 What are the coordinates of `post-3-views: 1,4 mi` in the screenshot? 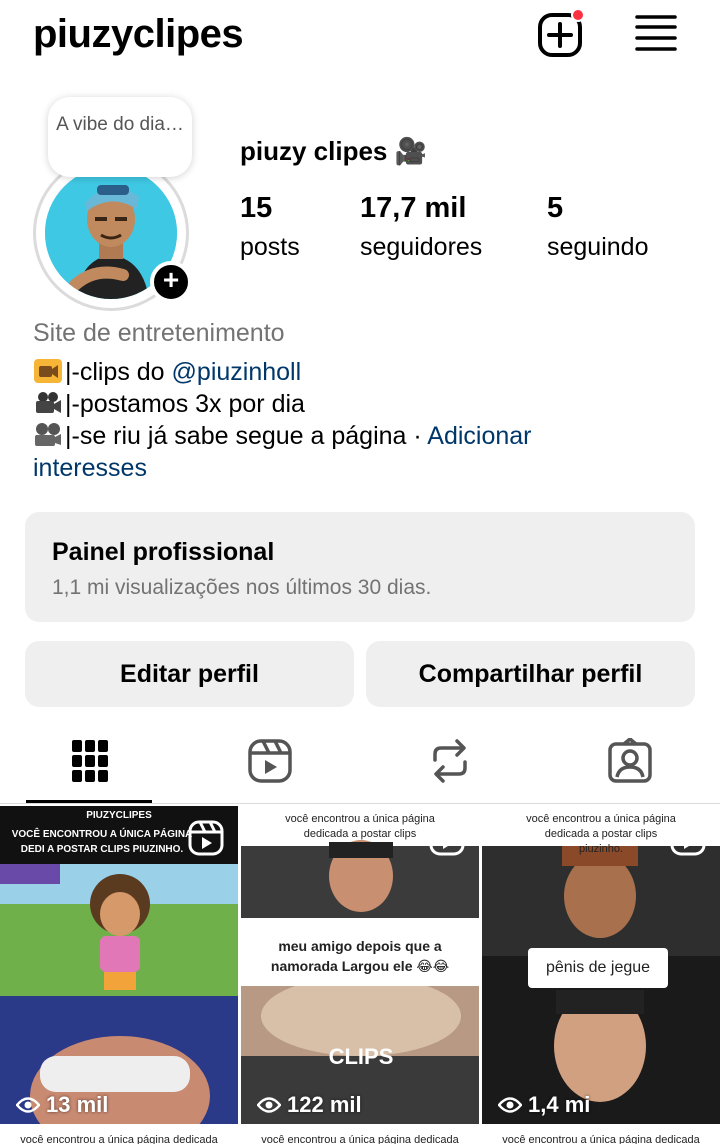 It's located at (544, 1105).